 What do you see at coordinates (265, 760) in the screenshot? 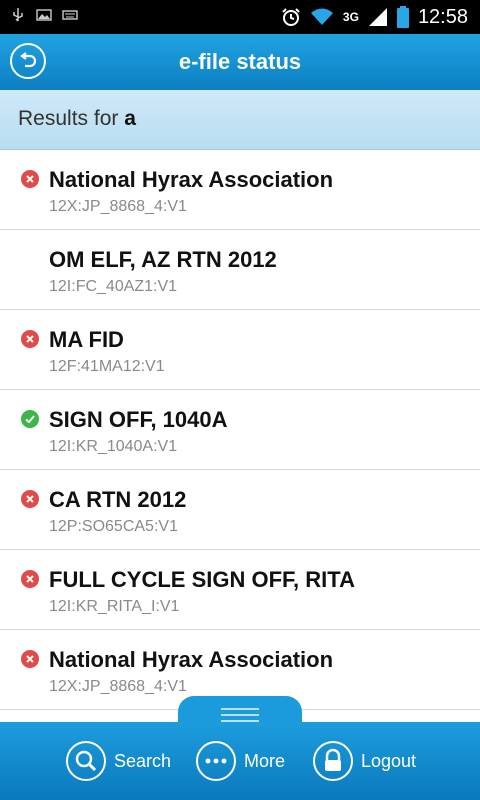
I see `more-label: More` at bounding box center [265, 760].